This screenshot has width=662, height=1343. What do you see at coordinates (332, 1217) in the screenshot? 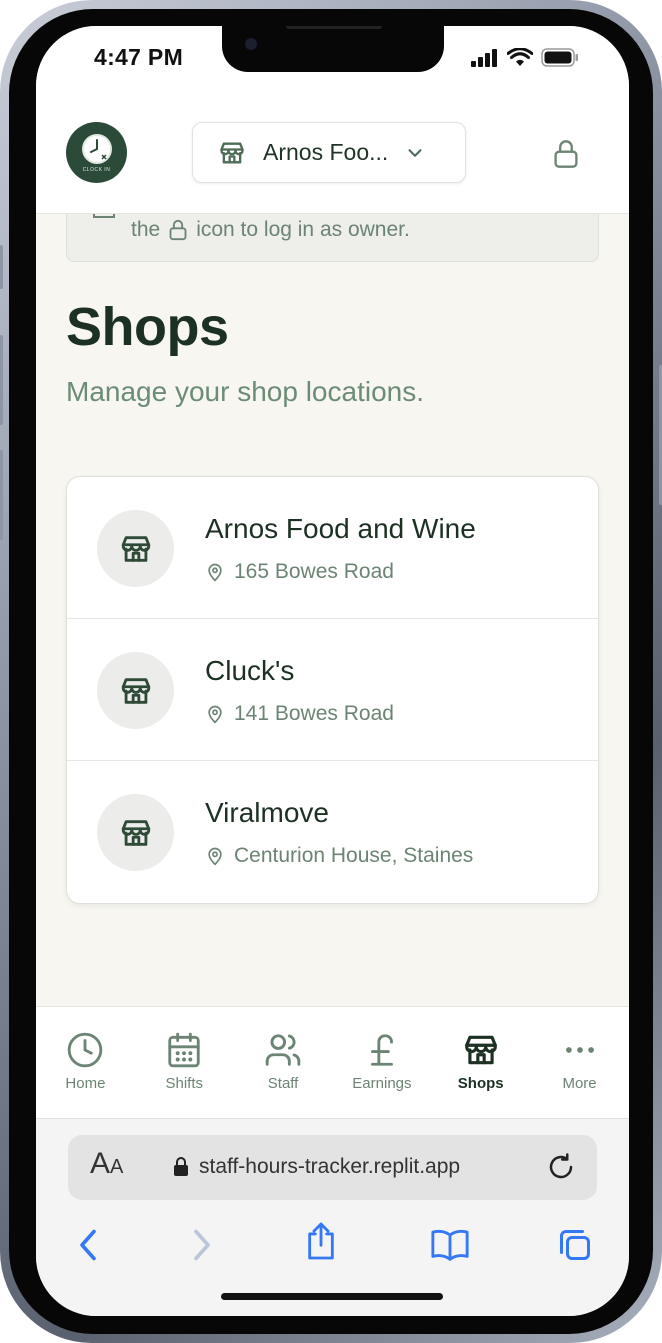
I see `browser-chrome: AA staff-hours-tracker.replit.app` at bounding box center [332, 1217].